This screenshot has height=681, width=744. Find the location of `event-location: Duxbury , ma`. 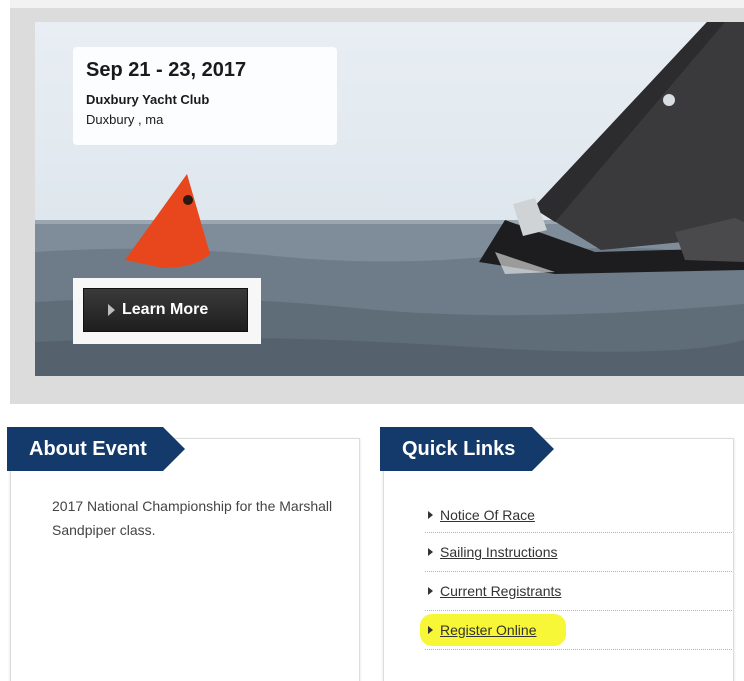

event-location: Duxbury , ma is located at coordinates (125, 119).